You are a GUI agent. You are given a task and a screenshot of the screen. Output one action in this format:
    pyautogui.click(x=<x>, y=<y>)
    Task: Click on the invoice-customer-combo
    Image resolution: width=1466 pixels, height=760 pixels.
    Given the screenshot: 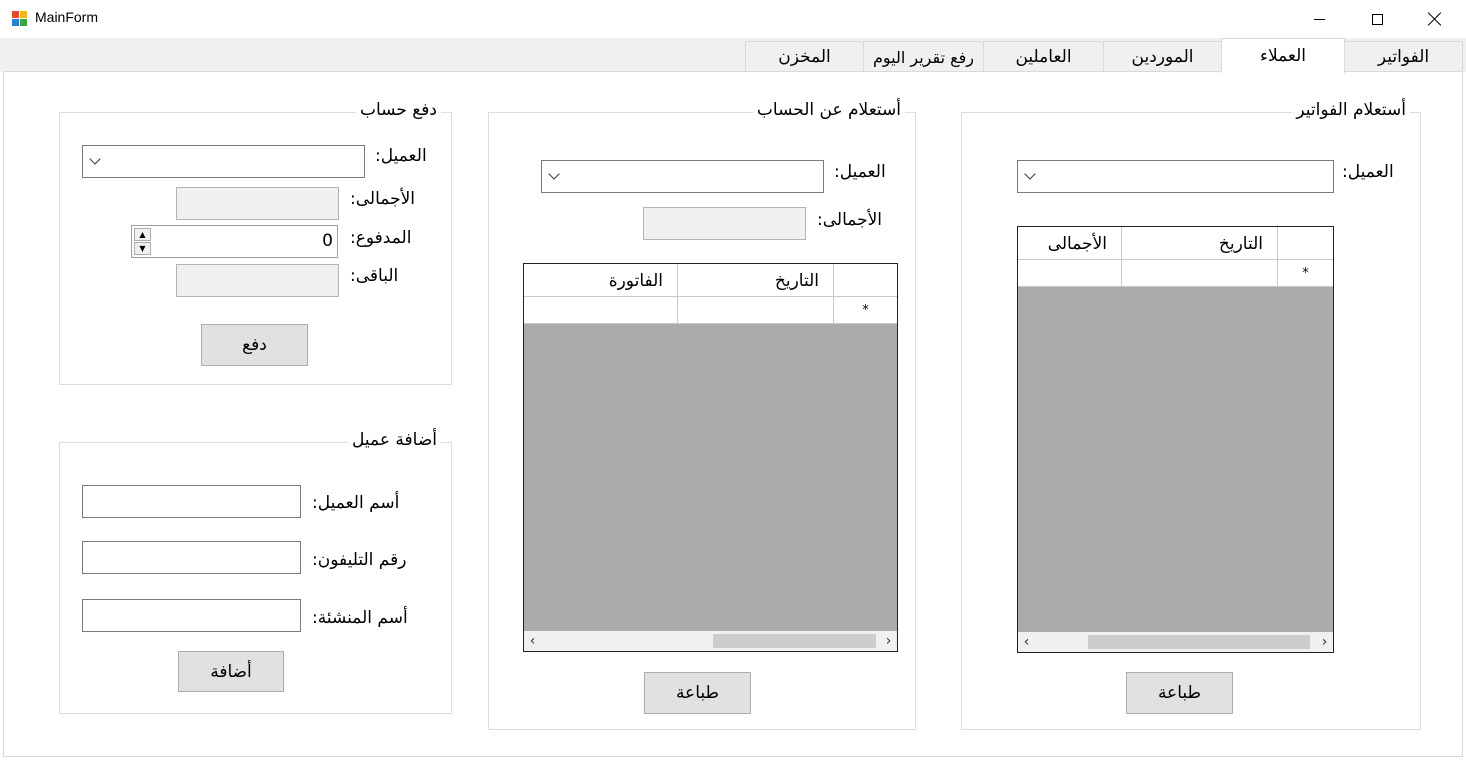 What is the action you would take?
    pyautogui.click(x=1175, y=176)
    